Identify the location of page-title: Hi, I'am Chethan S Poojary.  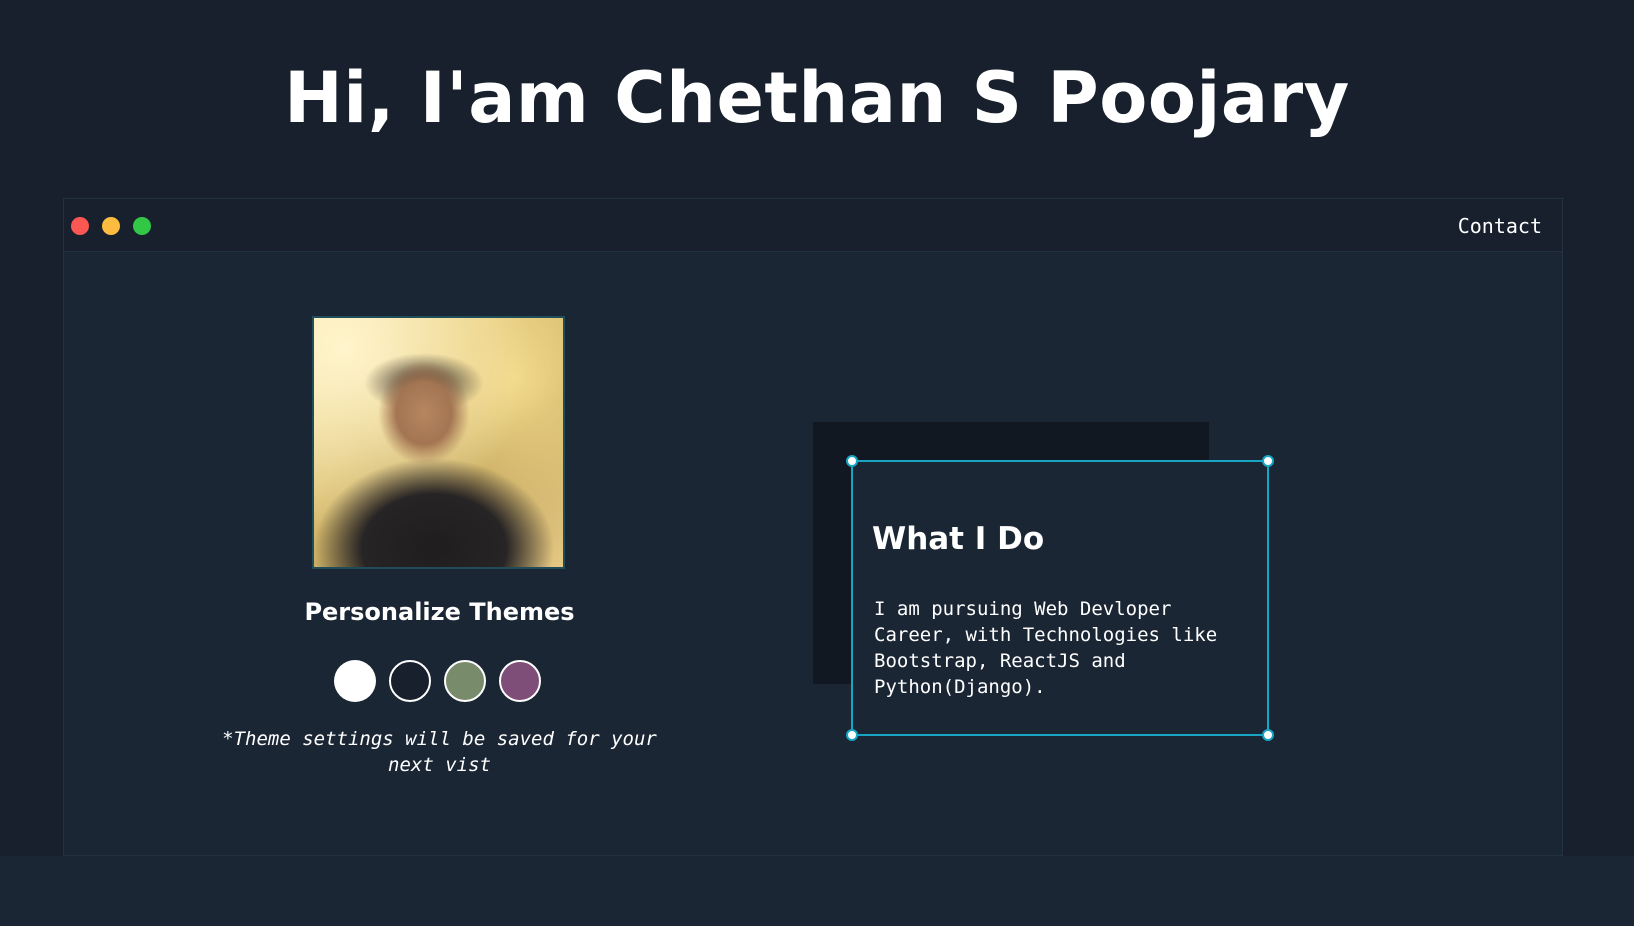
(817, 98).